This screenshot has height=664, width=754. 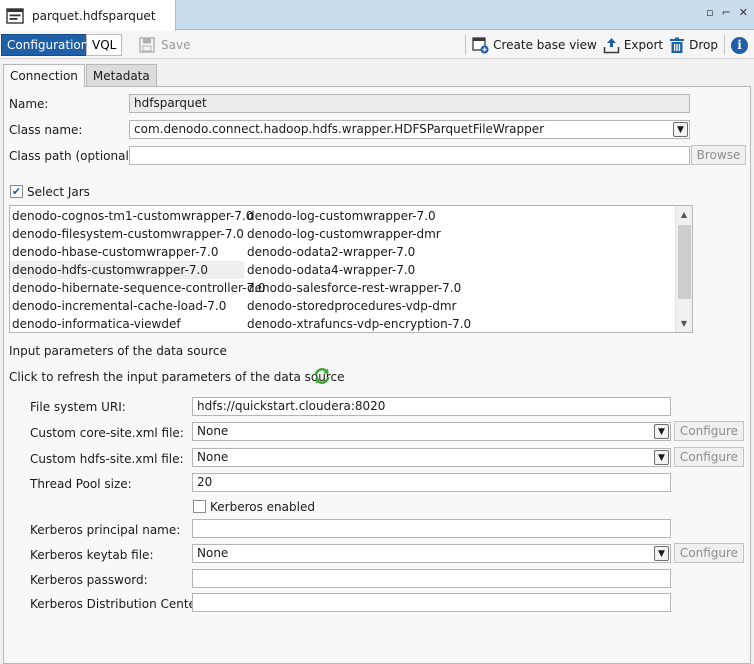 What do you see at coordinates (138, 306) in the screenshot?
I see `list-item: denodo-incremental-cache-load-7.0` at bounding box center [138, 306].